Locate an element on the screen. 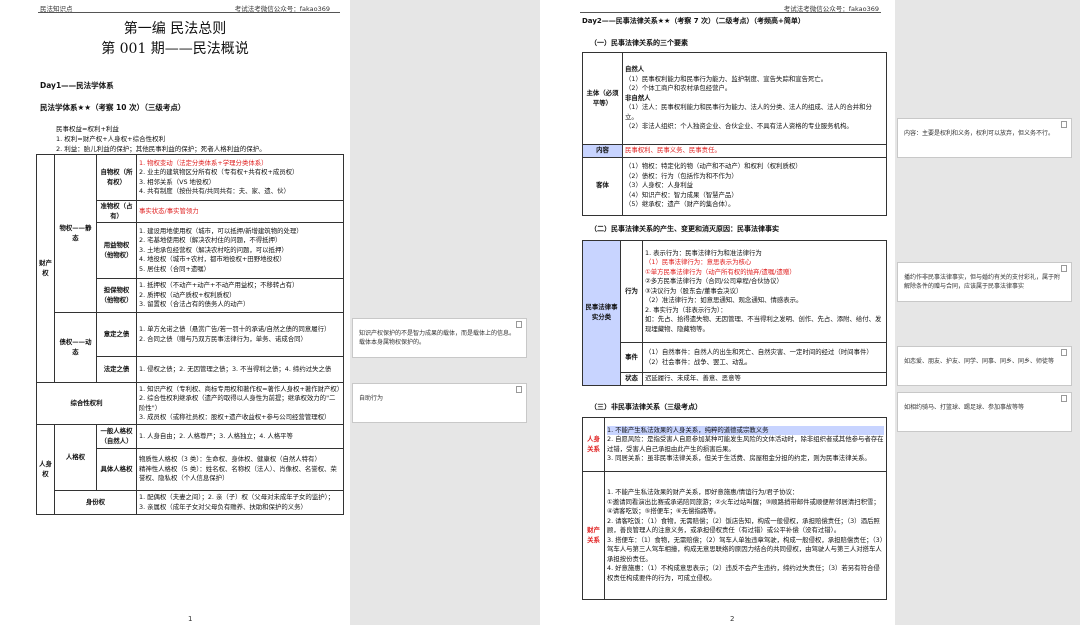 The width and height of the screenshot is (1080, 625). row-header: 事件 is located at coordinates (631, 357).